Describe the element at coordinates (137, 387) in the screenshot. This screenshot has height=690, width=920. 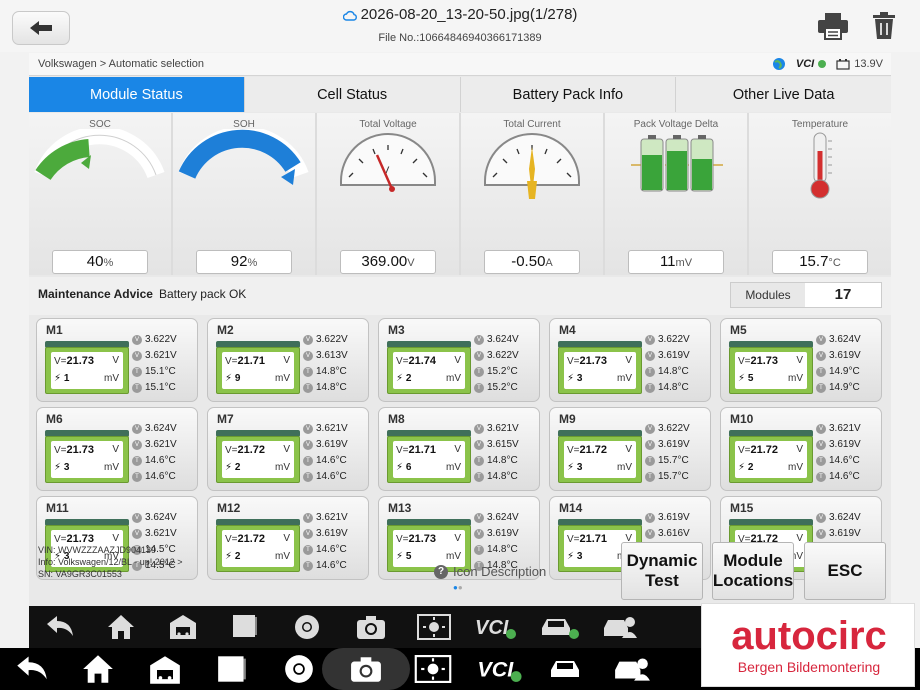
I see `temp-min-icon: T` at that location.